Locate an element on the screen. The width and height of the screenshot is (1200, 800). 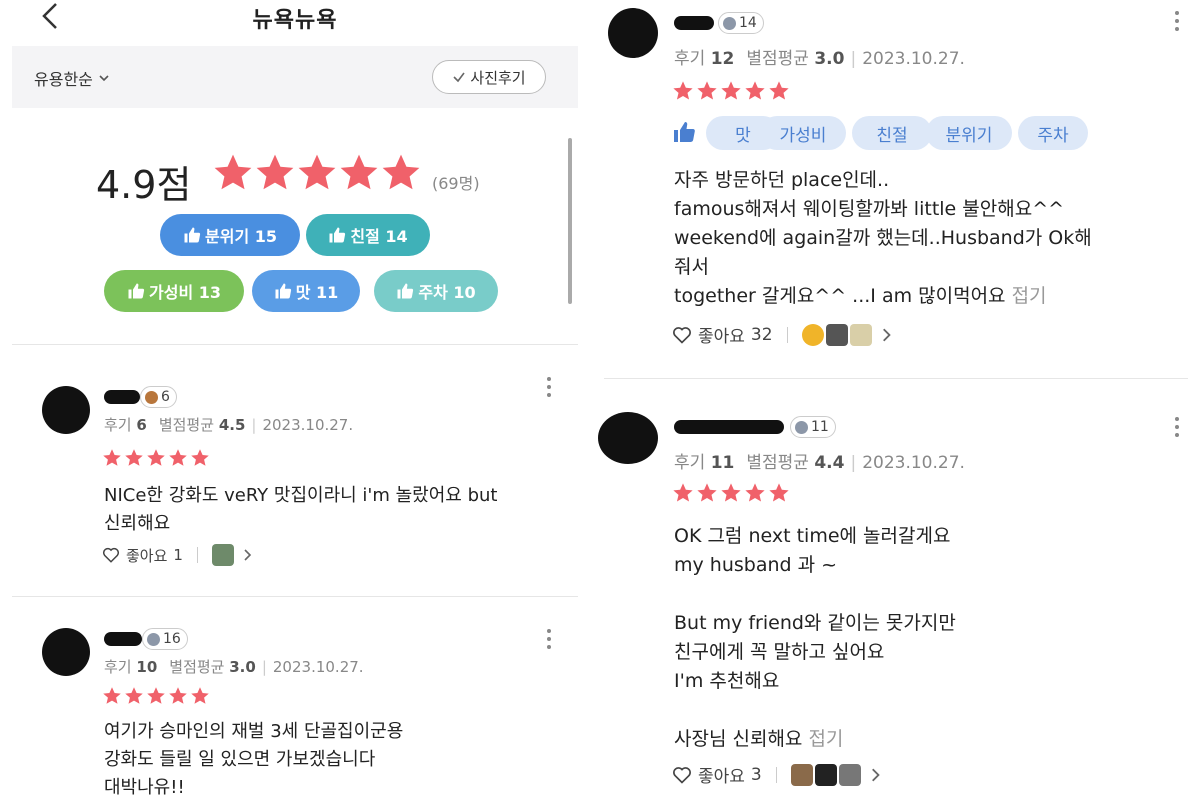
level-badge: 16 is located at coordinates (165, 639).